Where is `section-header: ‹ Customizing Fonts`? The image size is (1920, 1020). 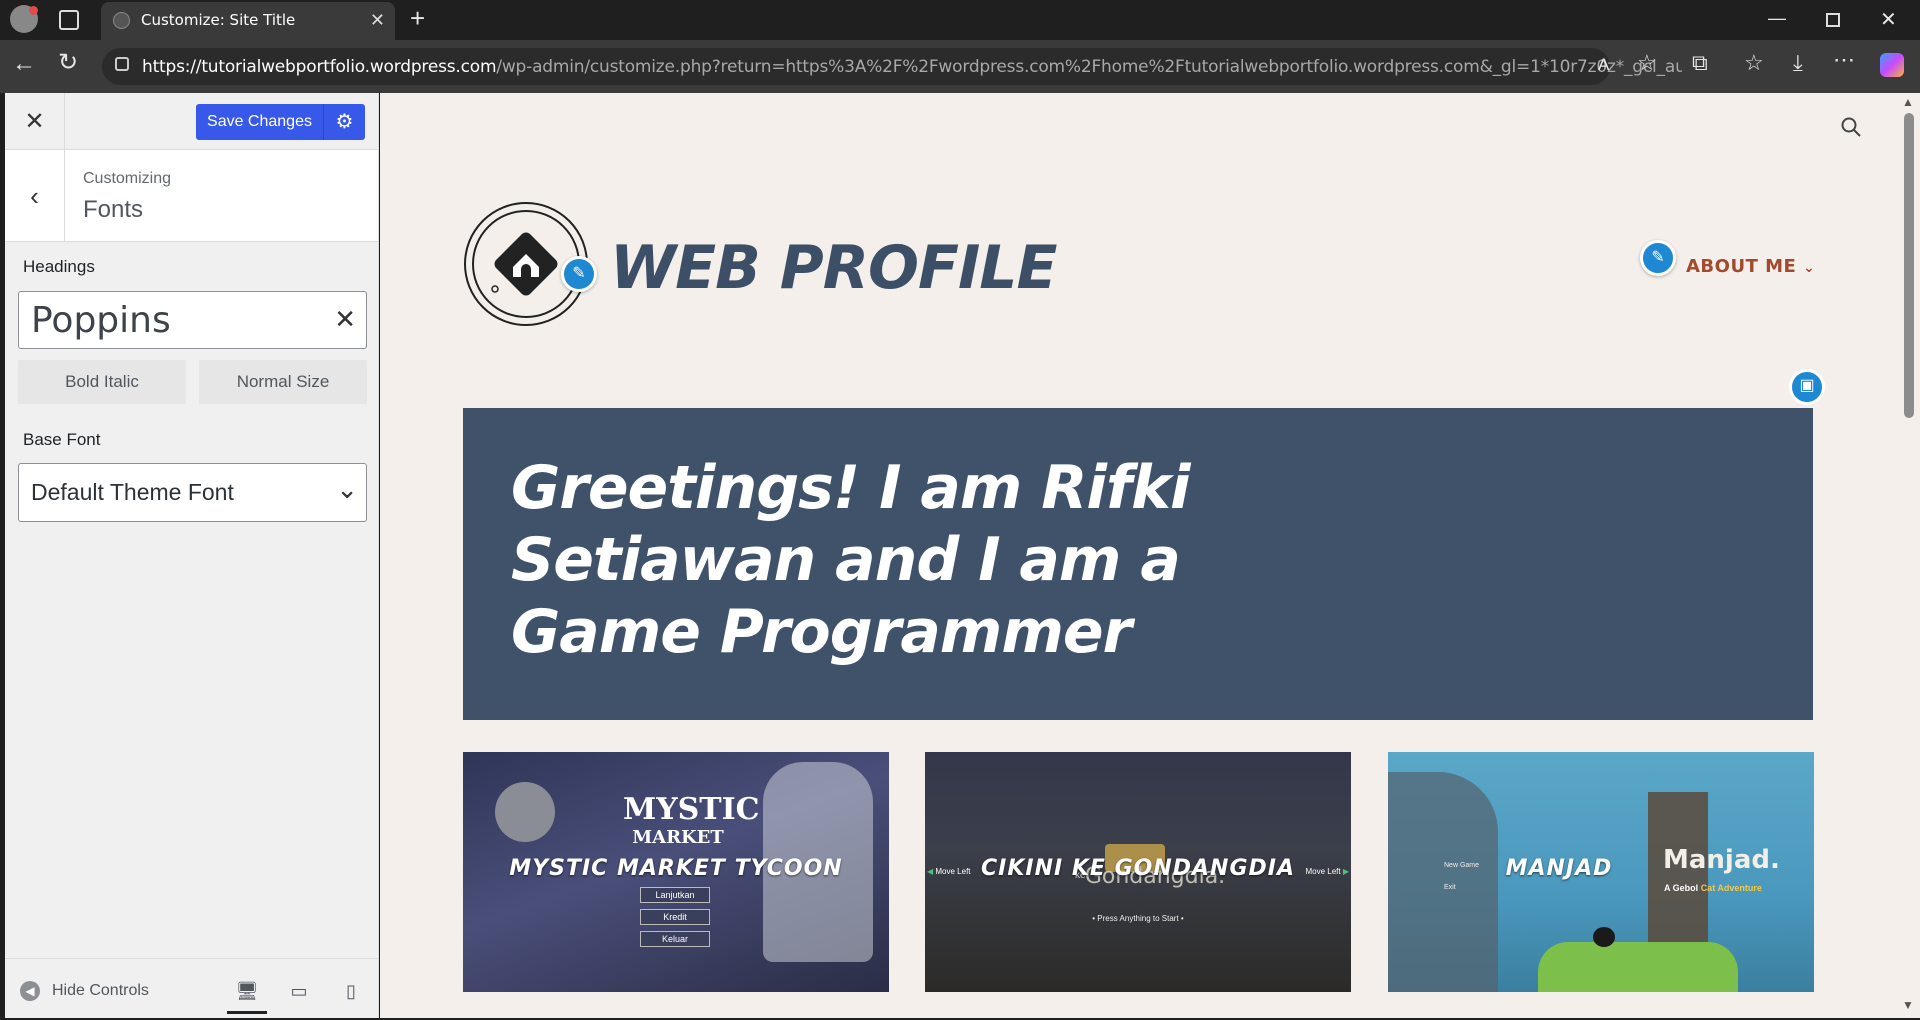
section-header: ‹ Customizing Fonts is located at coordinates (191, 196).